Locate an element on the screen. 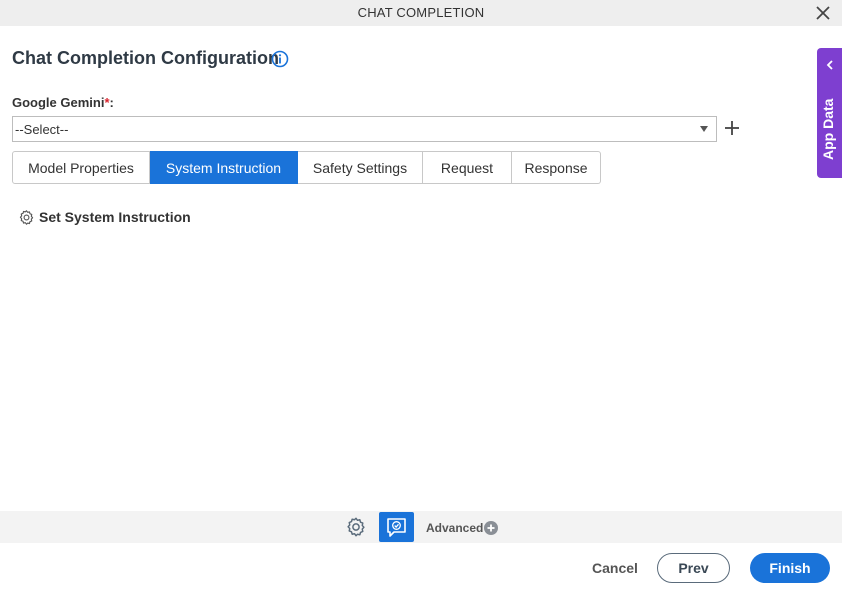  close-icon is located at coordinates (823, 13).